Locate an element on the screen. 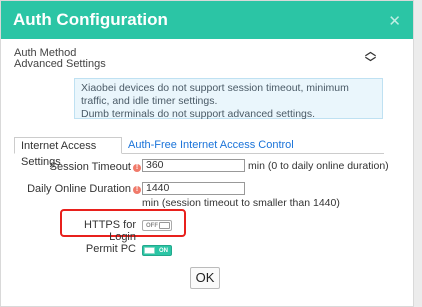 This screenshot has width=422, height=307. https-for-login-toggle: OFF is located at coordinates (157, 225).